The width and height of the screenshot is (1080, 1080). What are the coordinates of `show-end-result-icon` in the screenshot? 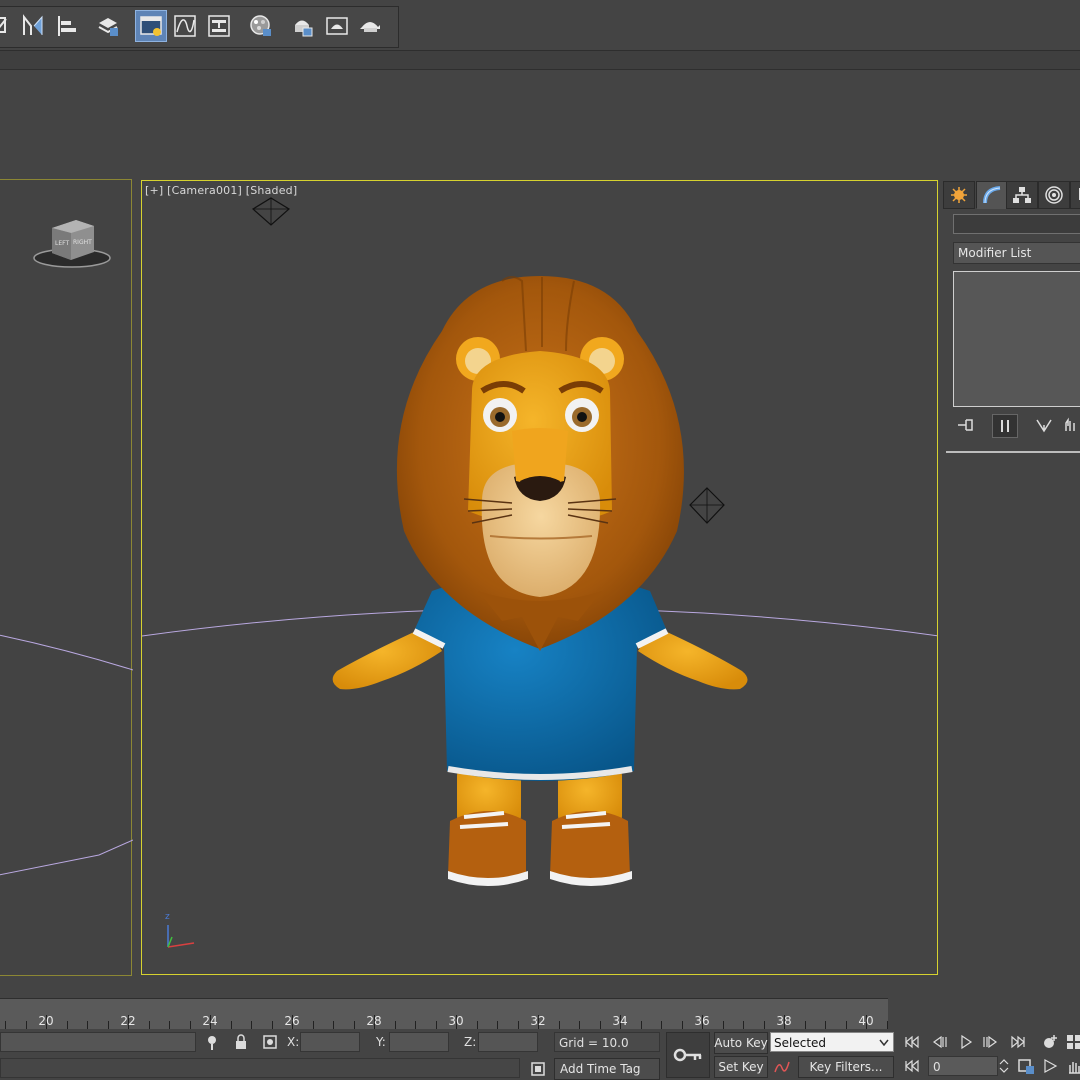 It's located at (1005, 426).